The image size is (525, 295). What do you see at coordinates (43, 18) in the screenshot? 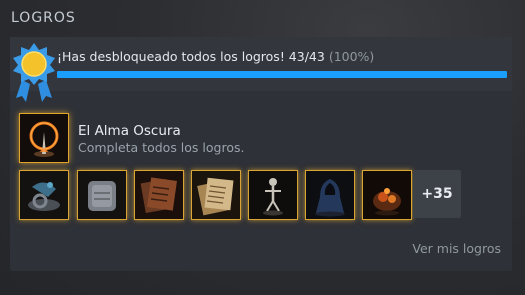
I see `section-title: LOGROS` at bounding box center [43, 18].